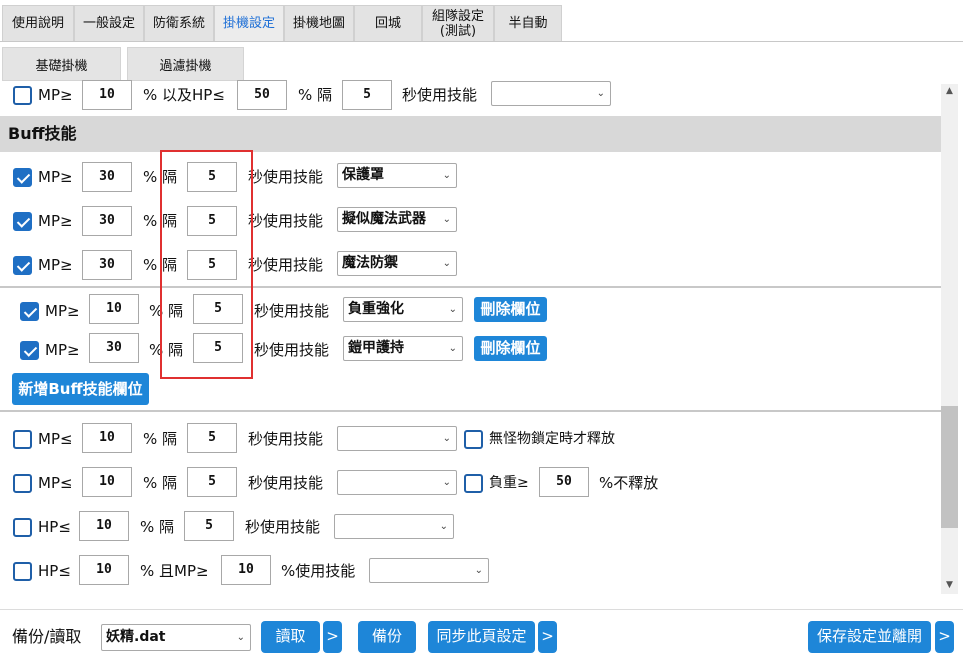  What do you see at coordinates (440, 95) in the screenshot?
I see `top-row-skill-label: 秒使用技能` at bounding box center [440, 95].